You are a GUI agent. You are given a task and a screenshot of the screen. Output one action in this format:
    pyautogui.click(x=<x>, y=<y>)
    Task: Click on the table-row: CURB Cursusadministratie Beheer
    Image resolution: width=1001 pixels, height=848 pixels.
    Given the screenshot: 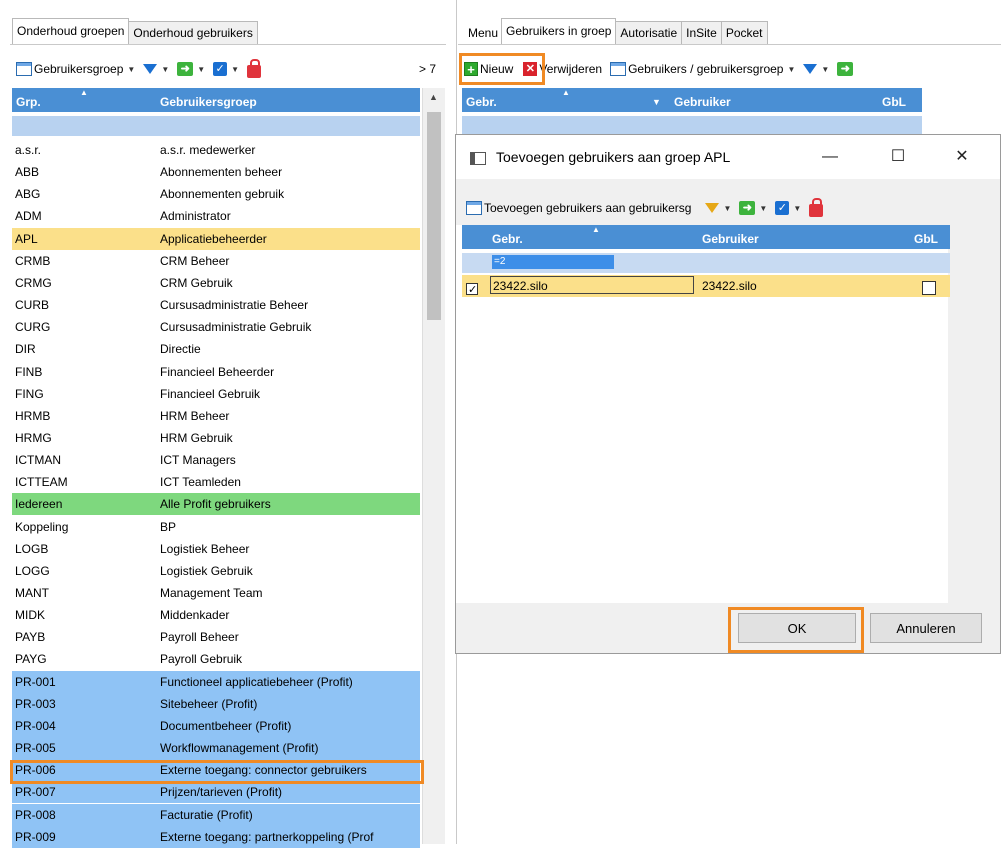 What is the action you would take?
    pyautogui.click(x=216, y=305)
    